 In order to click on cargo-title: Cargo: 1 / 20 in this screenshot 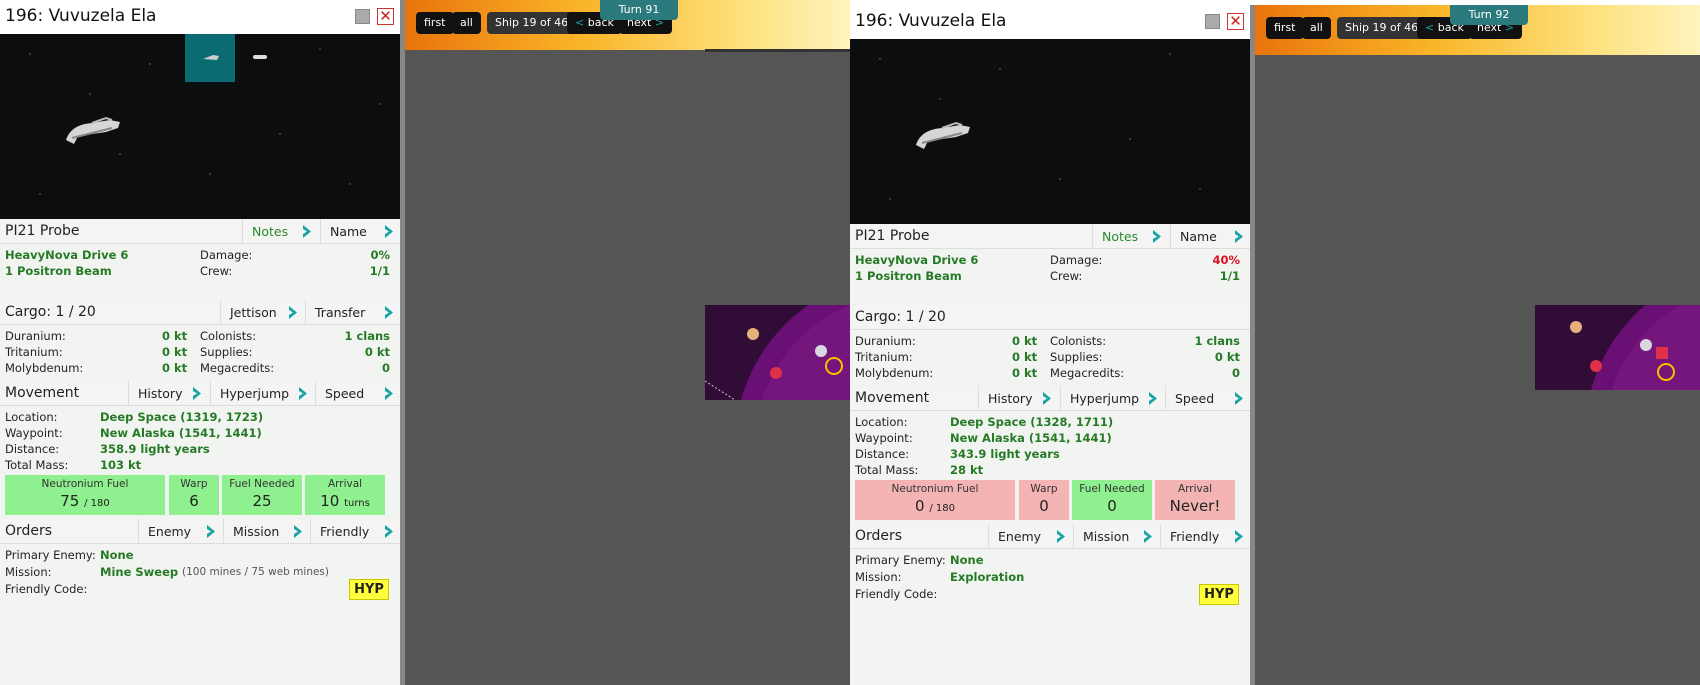, I will do `click(50, 312)`.